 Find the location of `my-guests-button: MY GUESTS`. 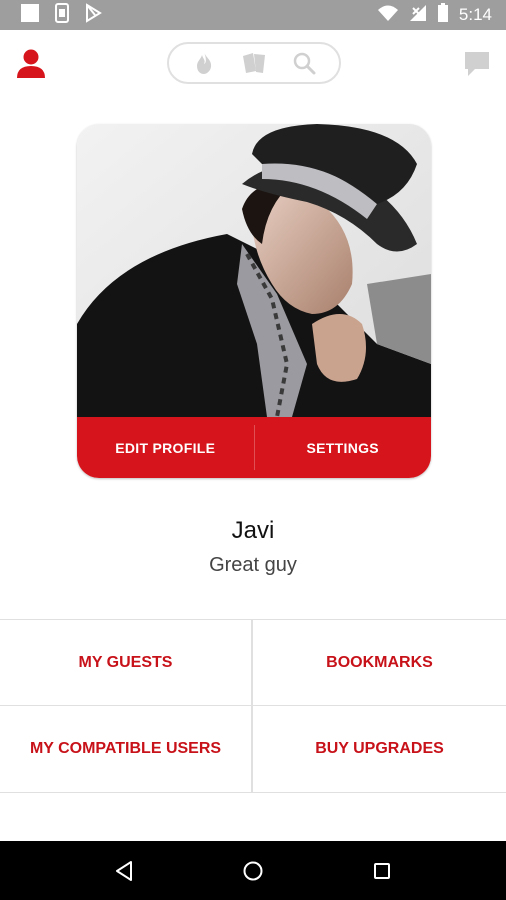

my-guests-button: MY GUESTS is located at coordinates (126, 663).